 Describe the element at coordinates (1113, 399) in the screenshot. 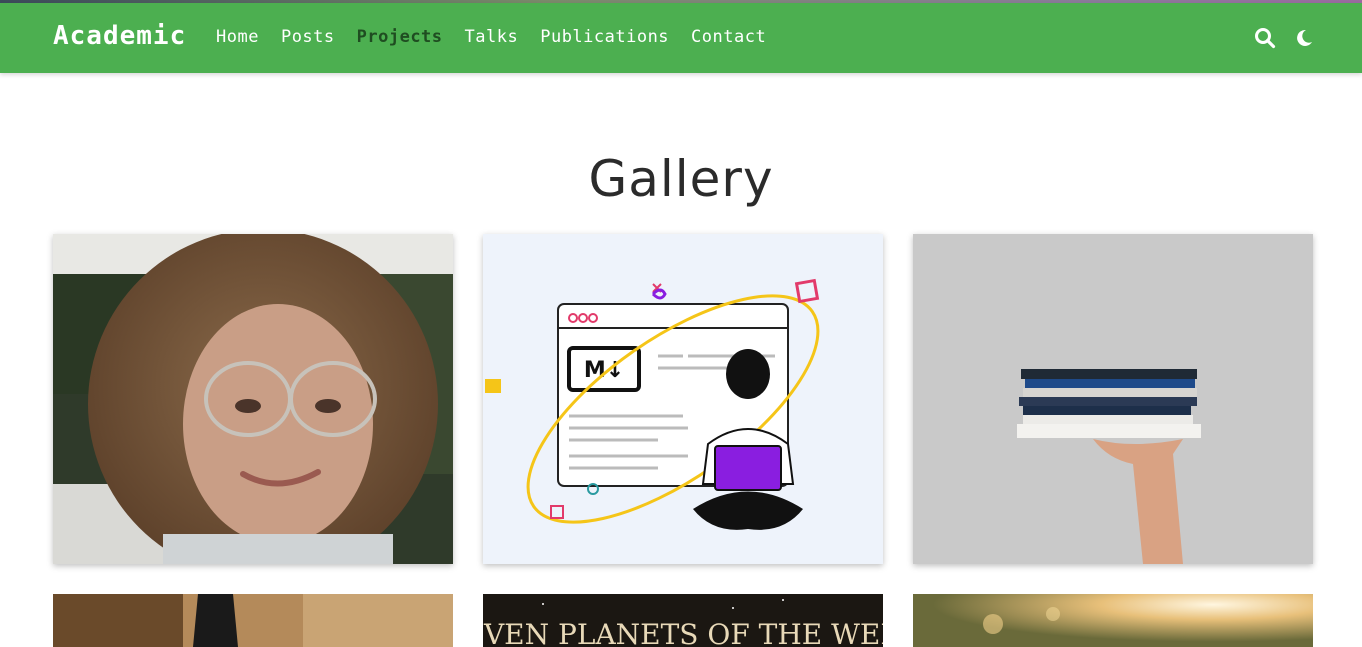

I see `gallery-image-books` at that location.